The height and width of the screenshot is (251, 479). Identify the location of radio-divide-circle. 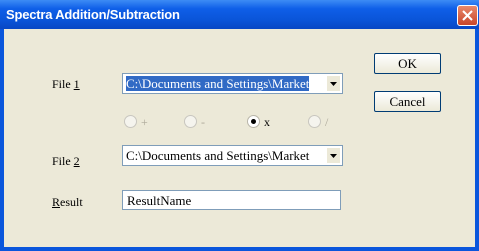
(314, 121).